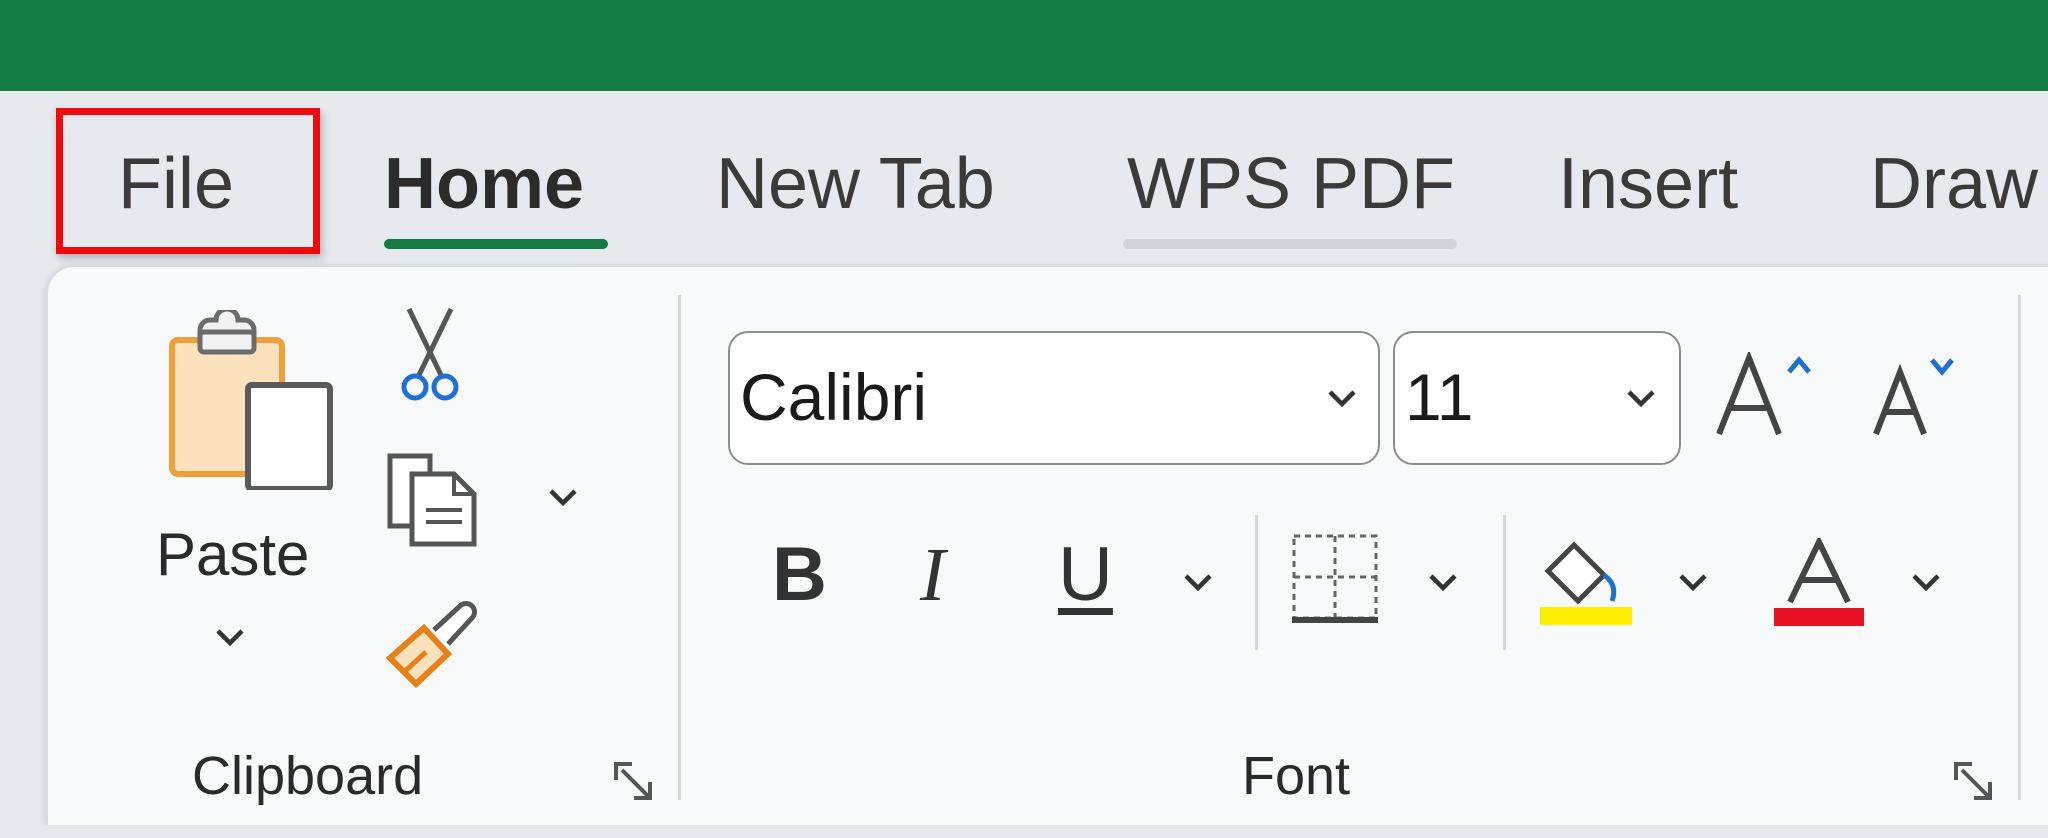  What do you see at coordinates (1296, 776) in the screenshot?
I see `font-group-label: Font` at bounding box center [1296, 776].